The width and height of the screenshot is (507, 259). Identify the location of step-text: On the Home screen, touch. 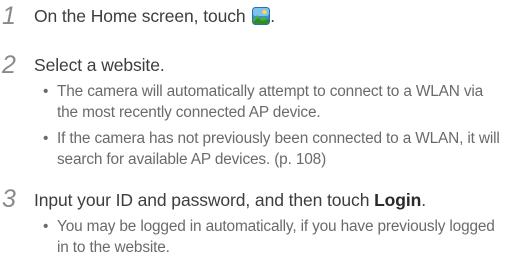
(140, 16).